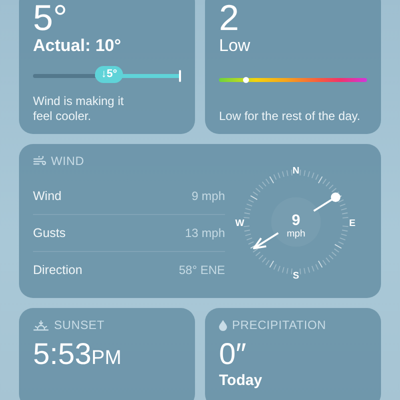 The height and width of the screenshot is (400, 400). Describe the element at coordinates (79, 109) in the screenshot. I see `feels-like-description: Wind is making it feel cooler.` at that location.